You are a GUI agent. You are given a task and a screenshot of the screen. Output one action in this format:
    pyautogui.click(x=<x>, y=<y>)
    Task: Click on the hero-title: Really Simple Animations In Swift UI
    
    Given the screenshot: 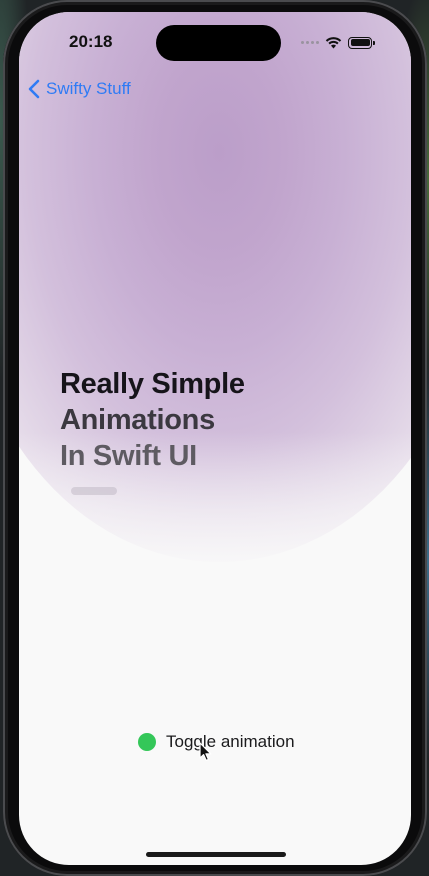 What is the action you would take?
    pyautogui.click(x=152, y=420)
    